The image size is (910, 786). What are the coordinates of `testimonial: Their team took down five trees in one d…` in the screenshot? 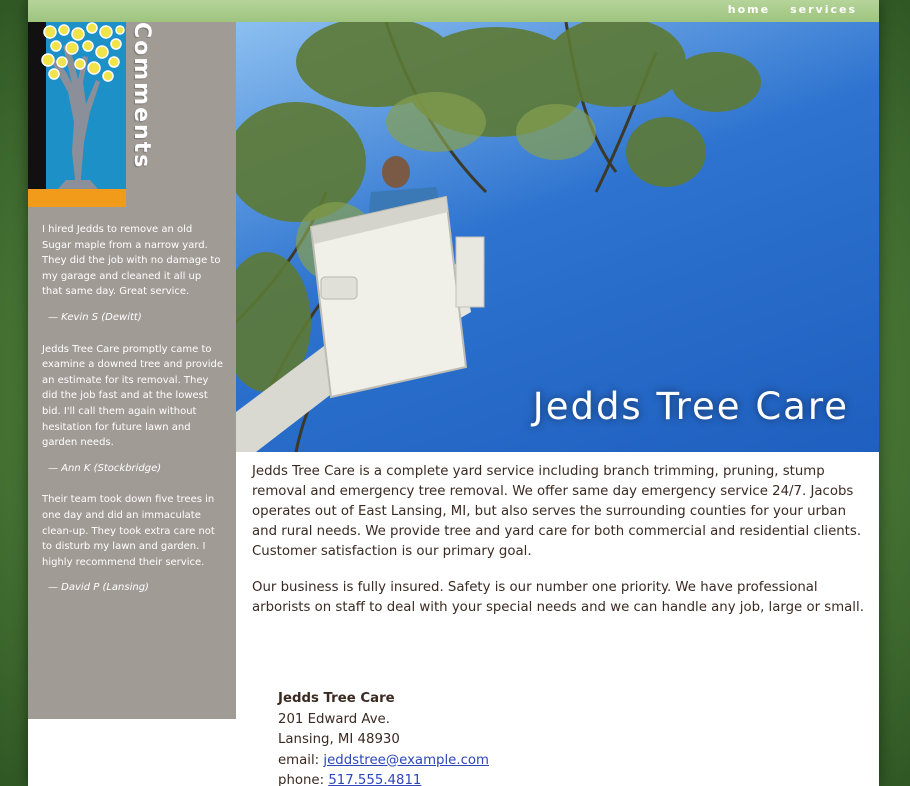 It's located at (133, 544).